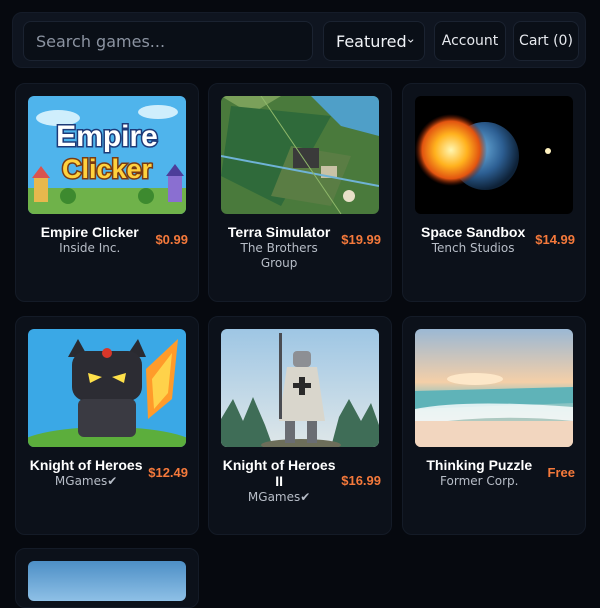 The image size is (600, 608). Describe the element at coordinates (168, 41) in the screenshot. I see `search-input` at that location.